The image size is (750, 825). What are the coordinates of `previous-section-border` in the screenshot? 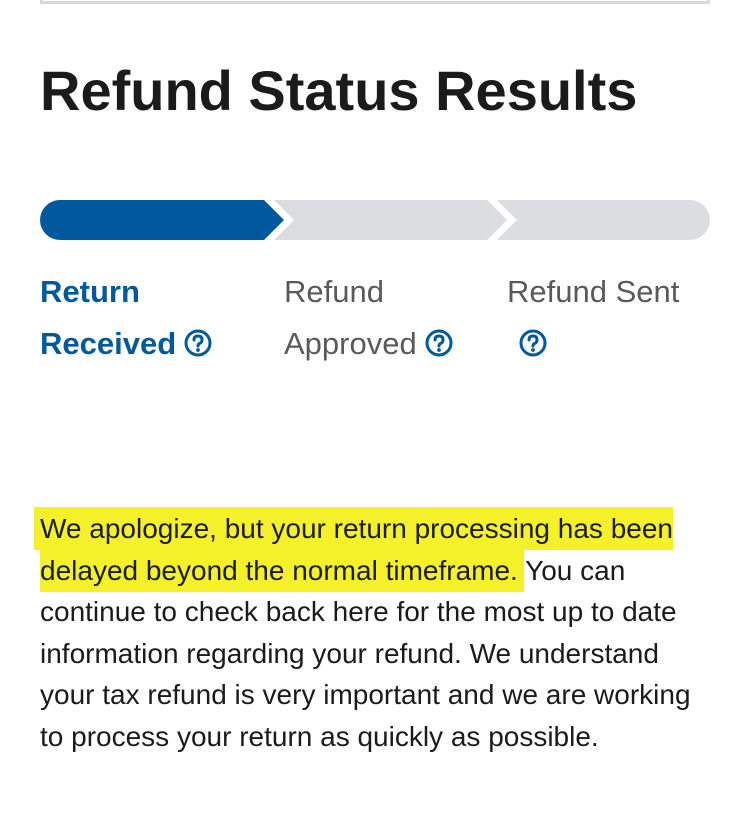 It's located at (375, 2).